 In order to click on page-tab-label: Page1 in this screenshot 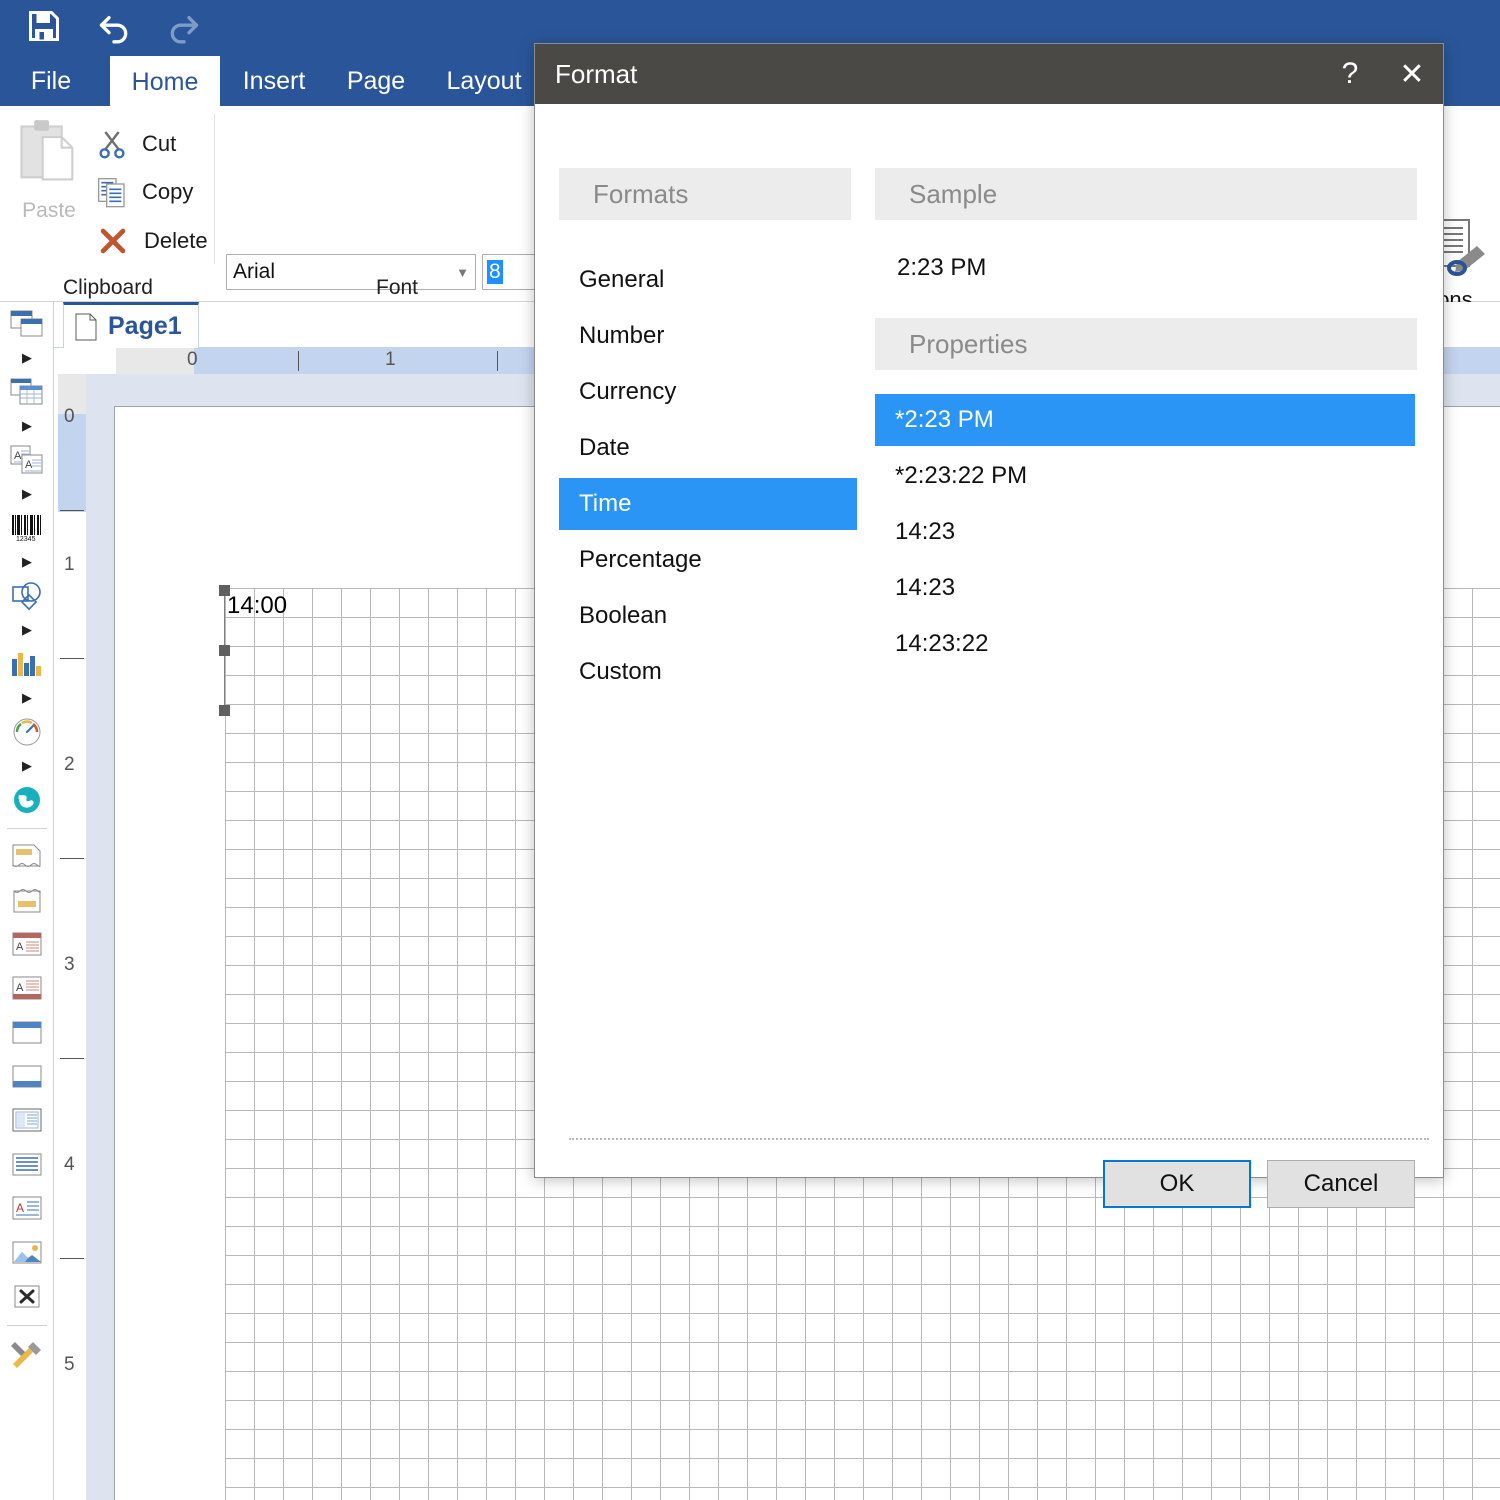, I will do `click(145, 326)`.